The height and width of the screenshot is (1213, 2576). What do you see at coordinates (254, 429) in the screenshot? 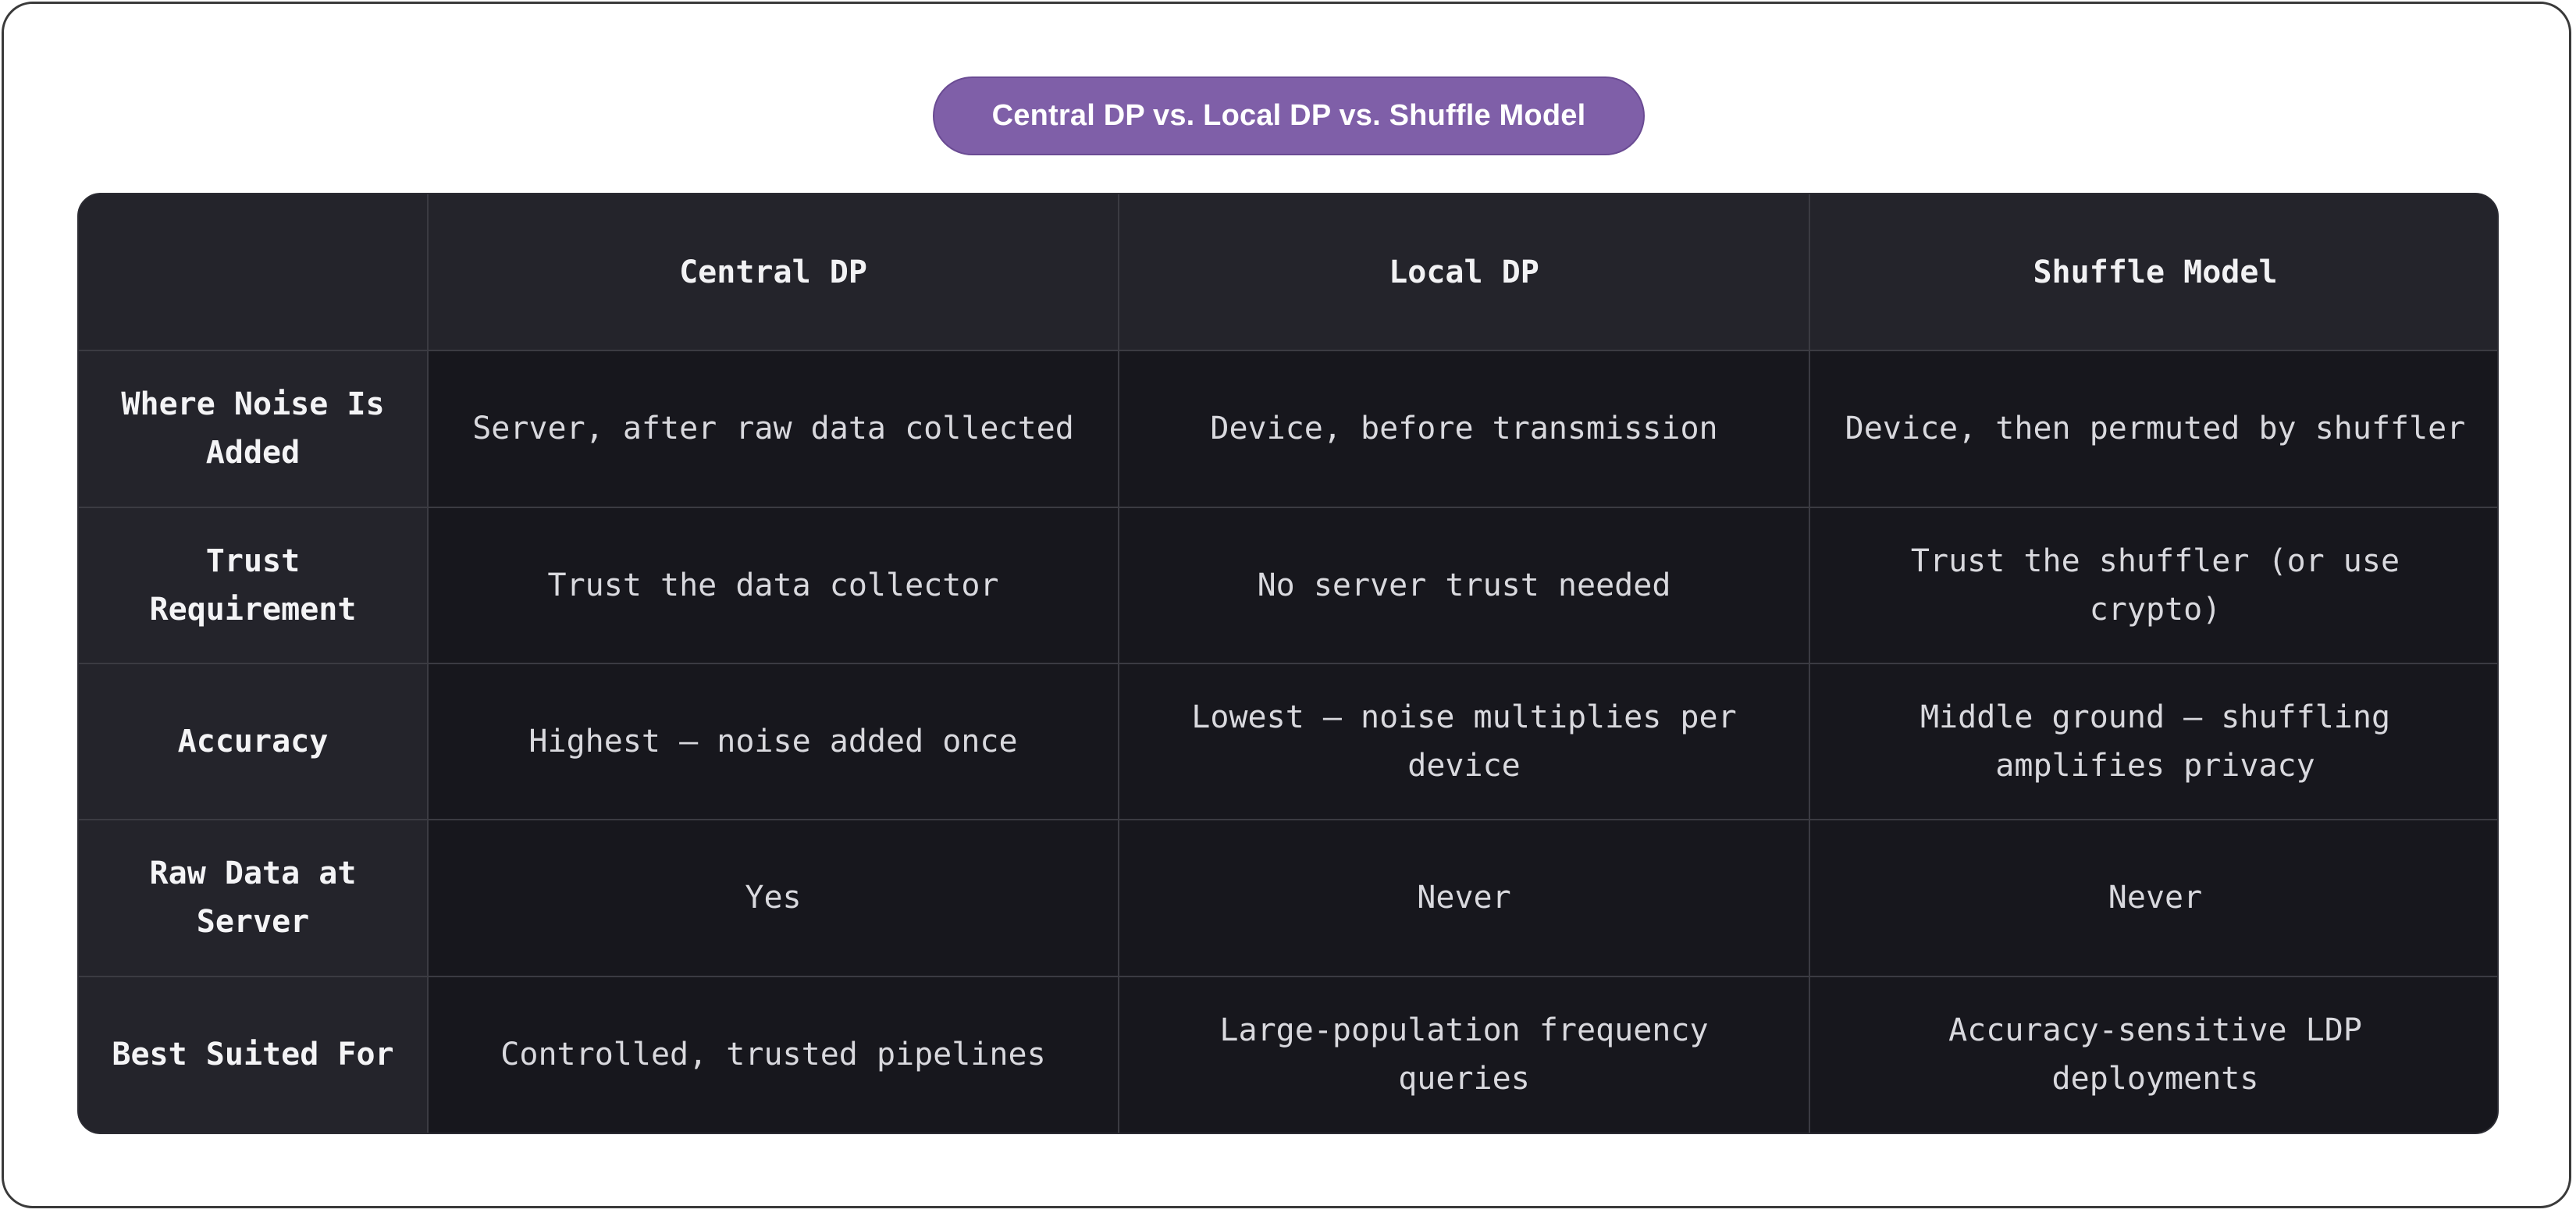
I see `row-label-where-noise-is-added: Where Noise Is Added` at bounding box center [254, 429].